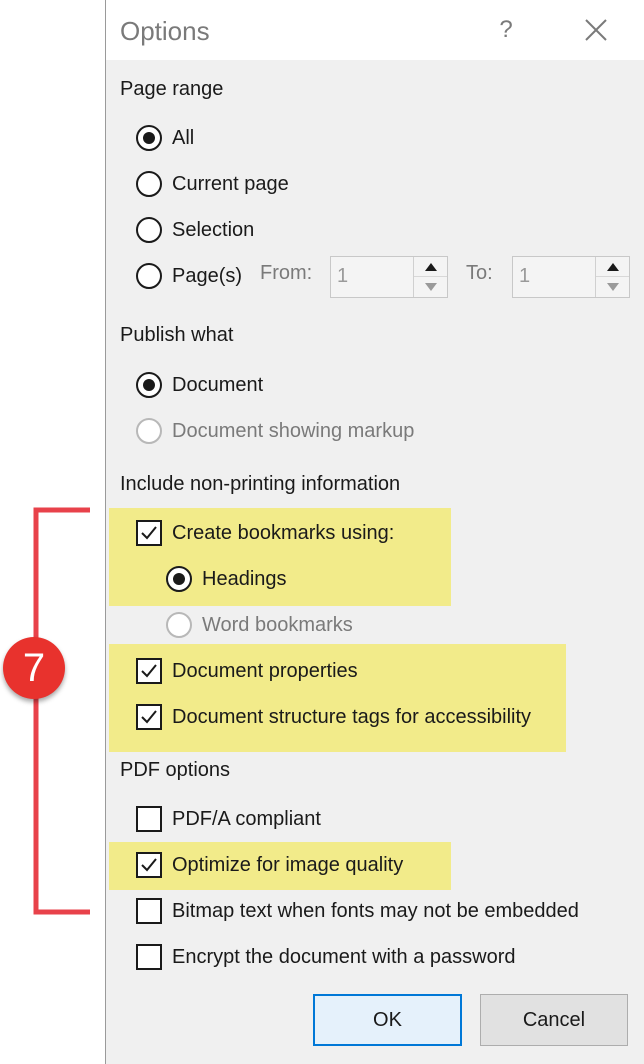  I want to click on checkbox-pdfa: PDF/A compliant, so click(228, 819).